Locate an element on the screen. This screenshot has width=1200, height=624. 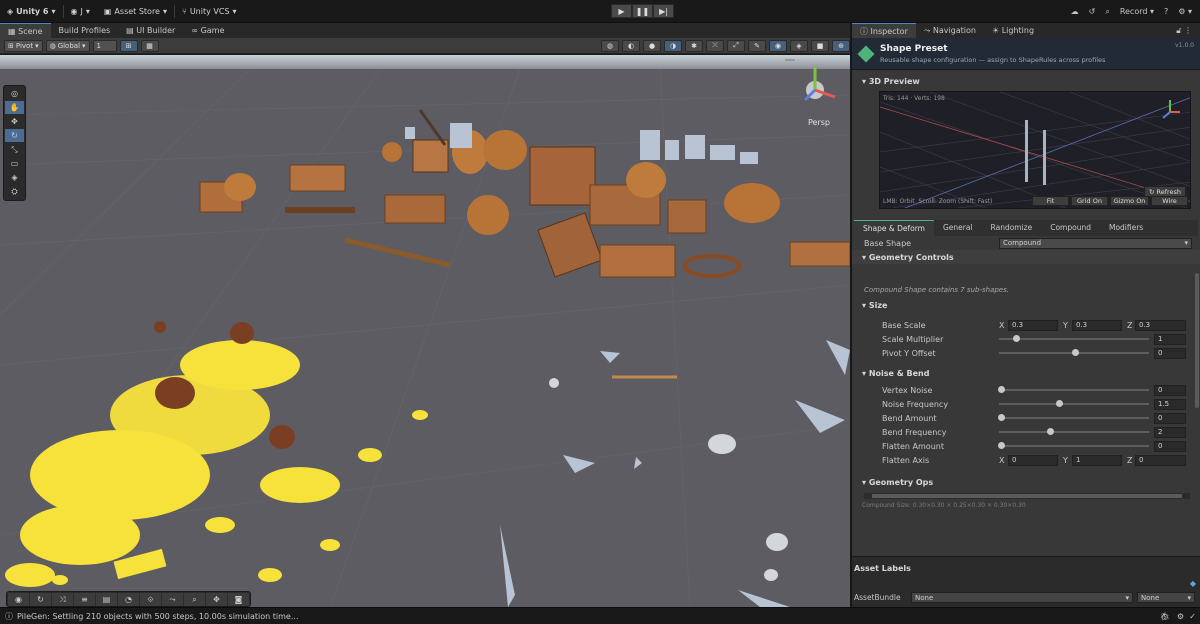
record-dropdown: Record ▾ is located at coordinates (1137, 11).